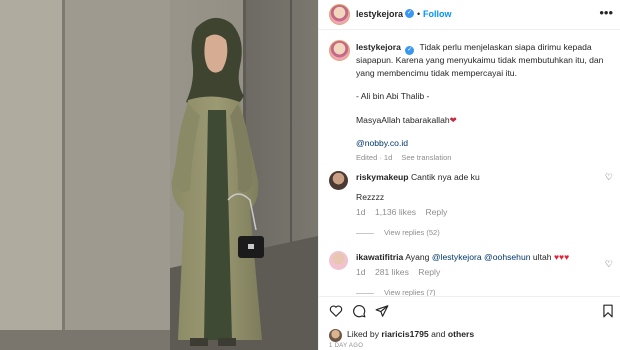  Describe the element at coordinates (438, 334) in the screenshot. I see `likes-and: and` at that location.